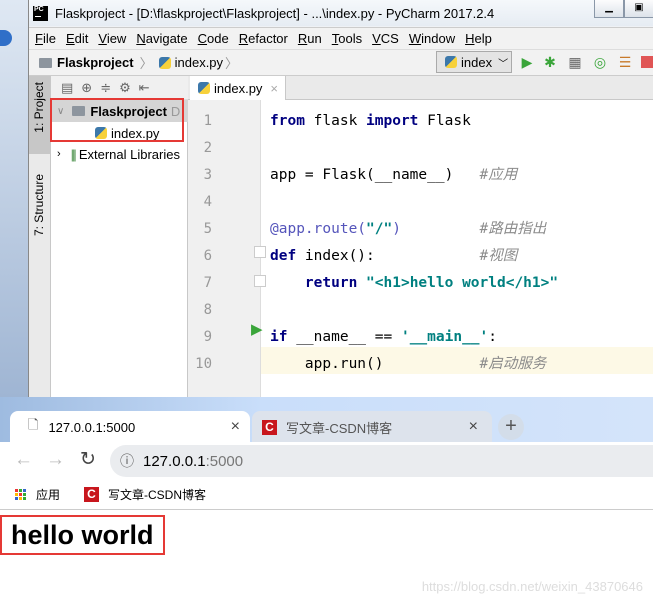 This screenshot has width=653, height=606. I want to click on project-tool-tab: 1: Project, so click(39, 107).